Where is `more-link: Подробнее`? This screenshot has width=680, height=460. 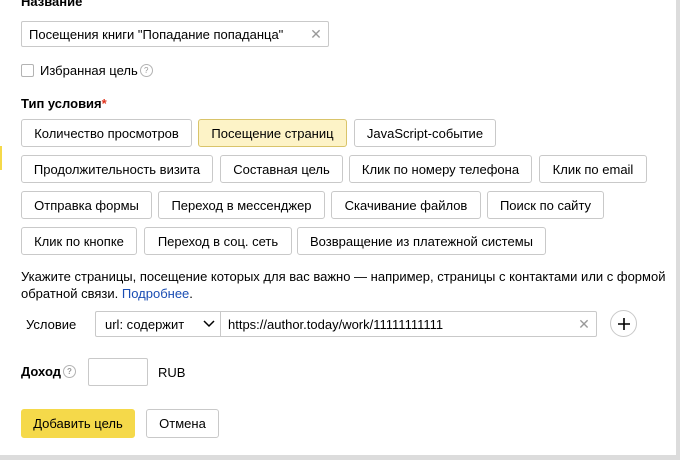
more-link: Подробнее is located at coordinates (155, 293).